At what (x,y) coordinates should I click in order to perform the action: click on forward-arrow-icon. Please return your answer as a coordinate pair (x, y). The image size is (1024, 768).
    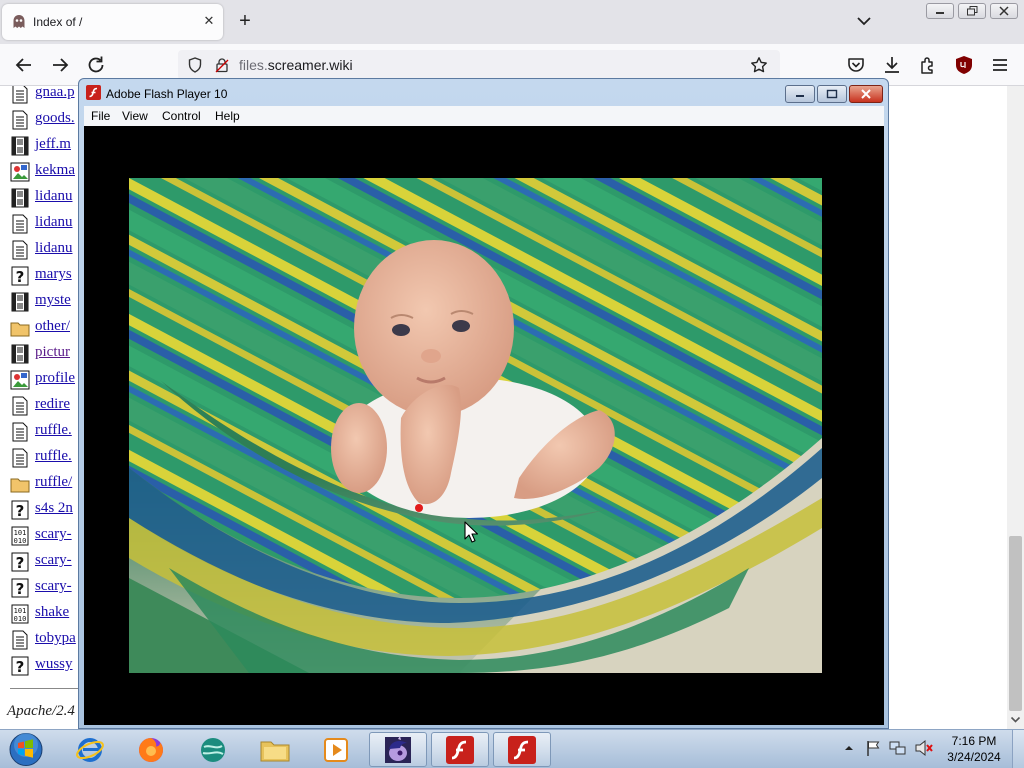
    Looking at the image, I should click on (60, 65).